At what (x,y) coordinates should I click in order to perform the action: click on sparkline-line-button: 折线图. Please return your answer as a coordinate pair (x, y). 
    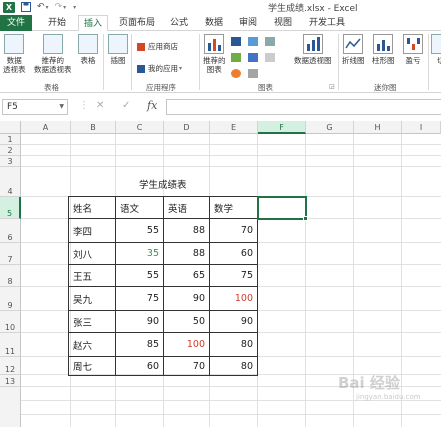
    Looking at the image, I should click on (353, 49).